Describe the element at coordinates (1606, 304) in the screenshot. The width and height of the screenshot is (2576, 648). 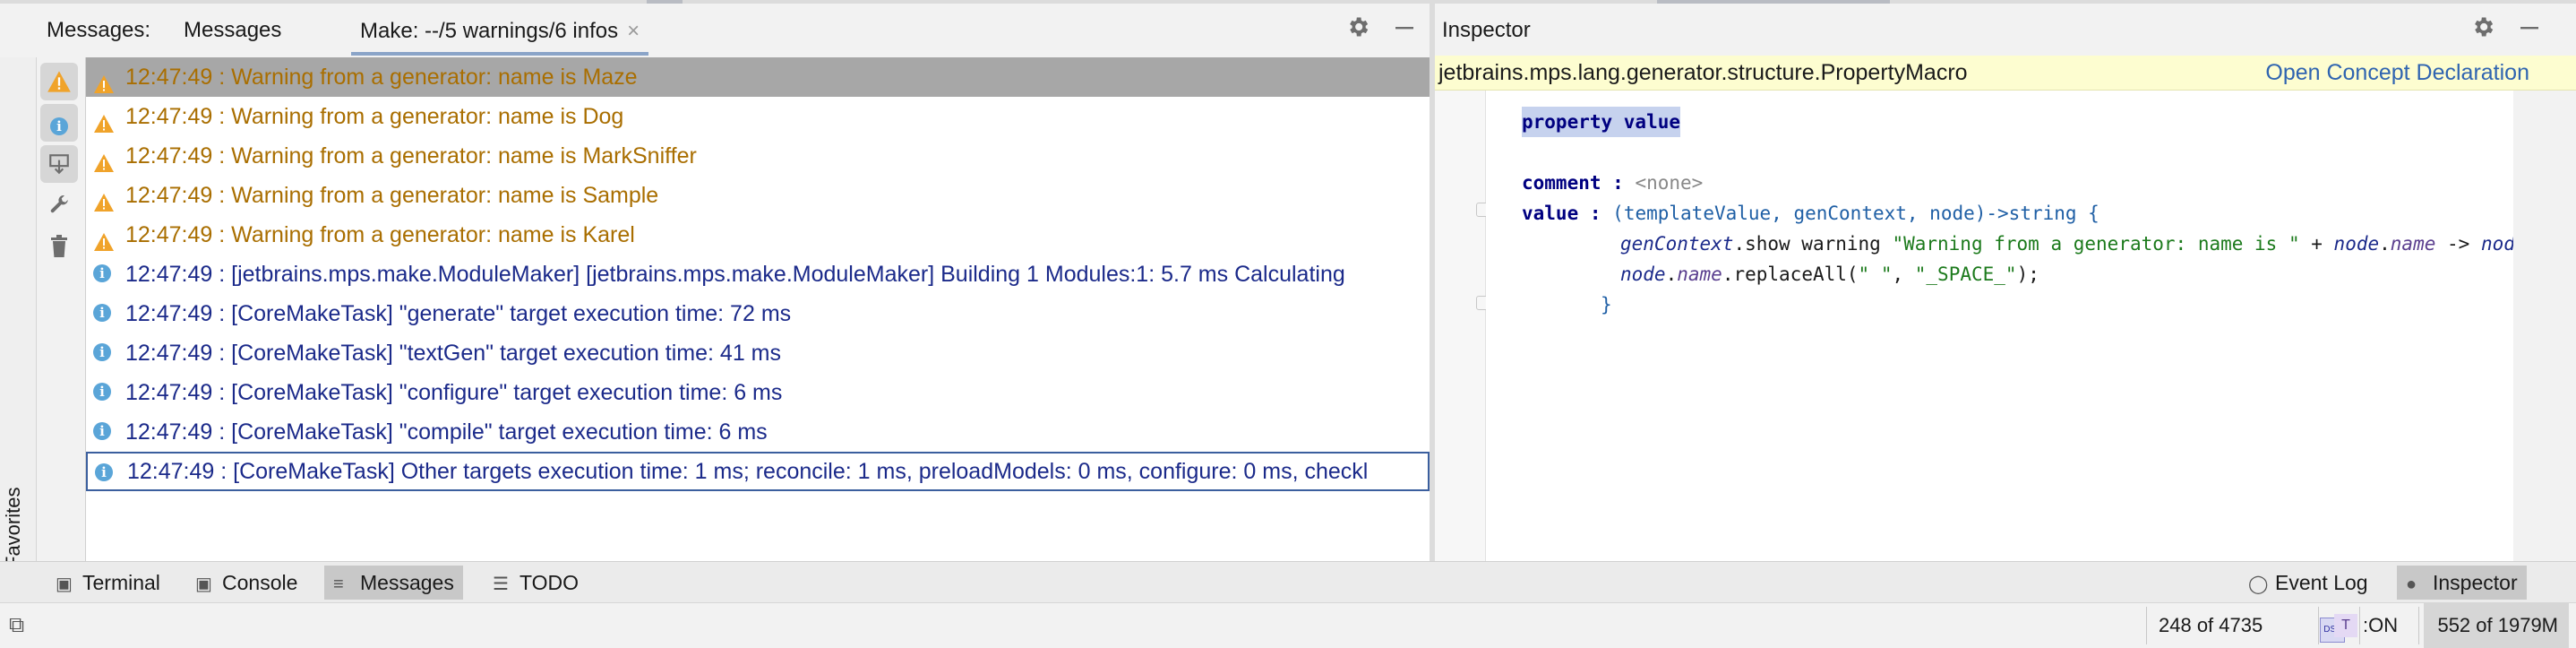
I see `code-closing-brace: }` at that location.